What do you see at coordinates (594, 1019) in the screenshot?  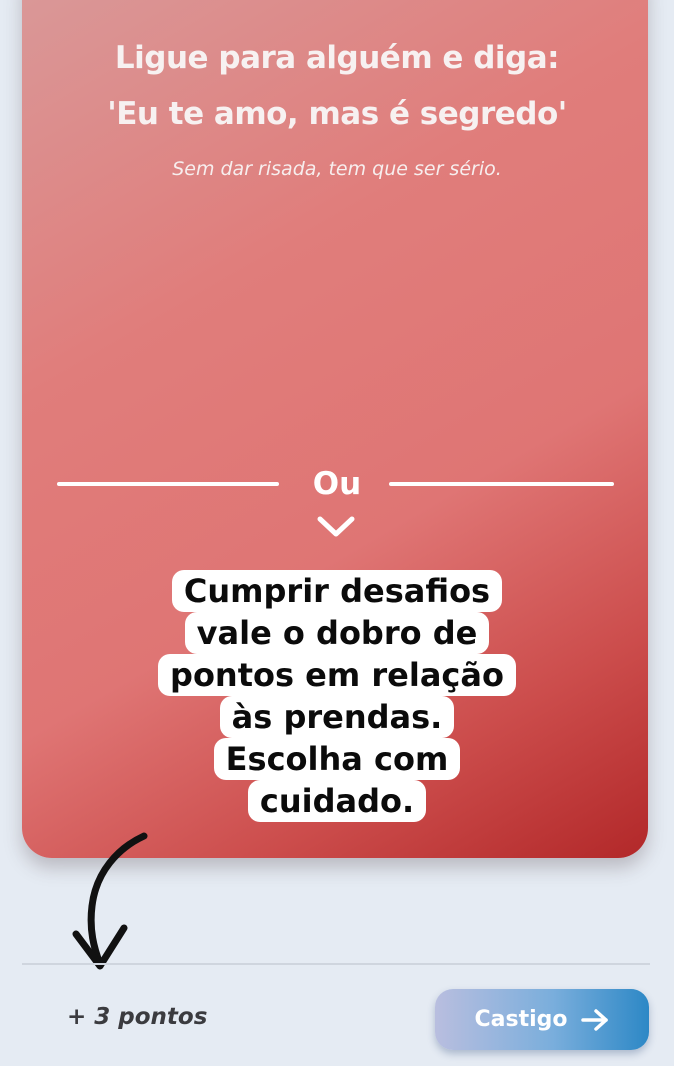 I see `arrow-right-icon` at bounding box center [594, 1019].